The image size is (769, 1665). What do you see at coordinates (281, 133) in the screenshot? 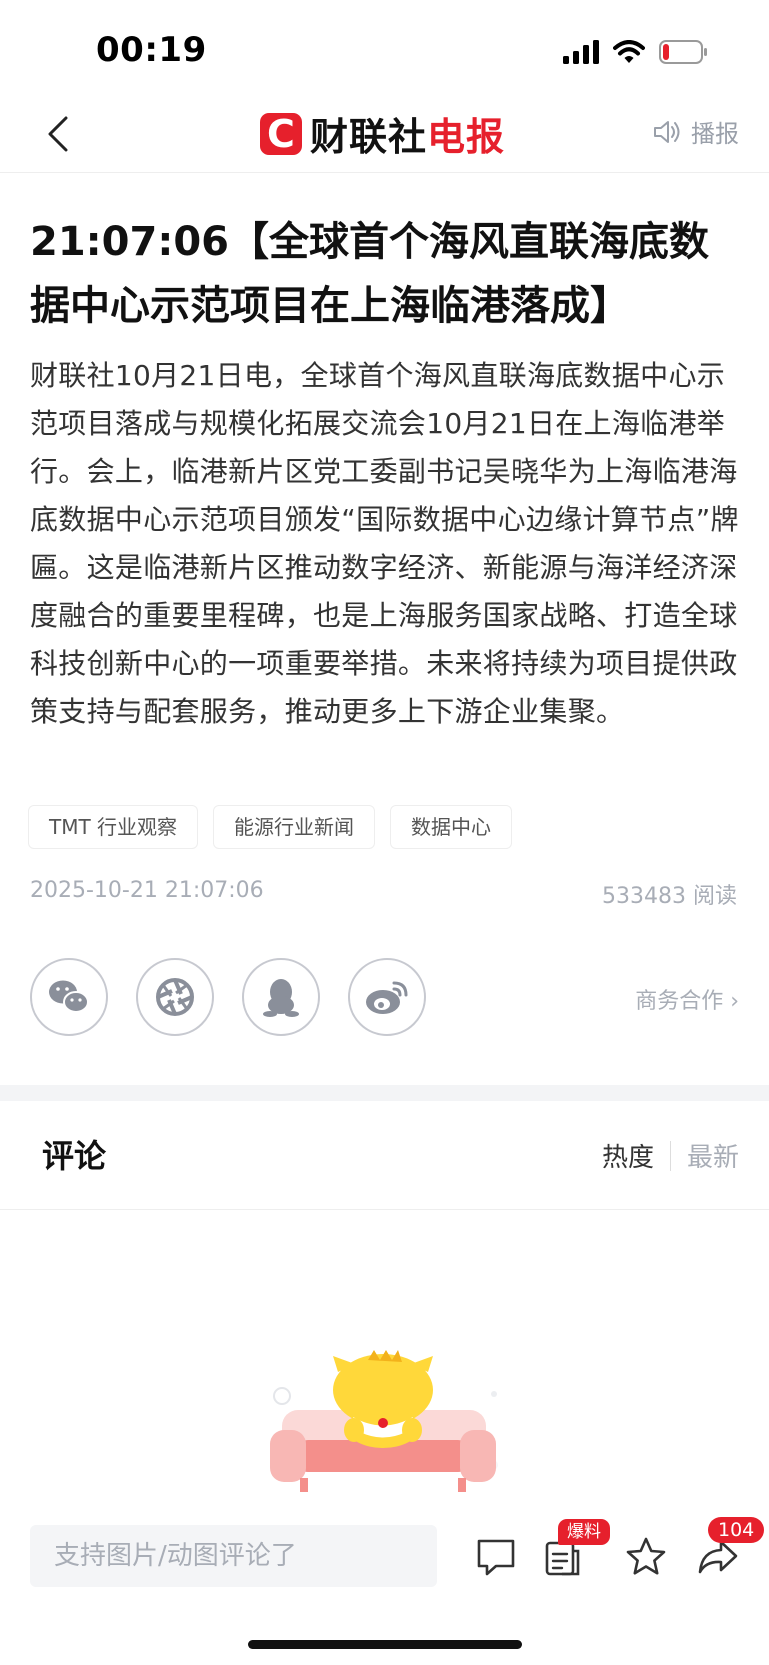
I see `logo-mark: C` at bounding box center [281, 133].